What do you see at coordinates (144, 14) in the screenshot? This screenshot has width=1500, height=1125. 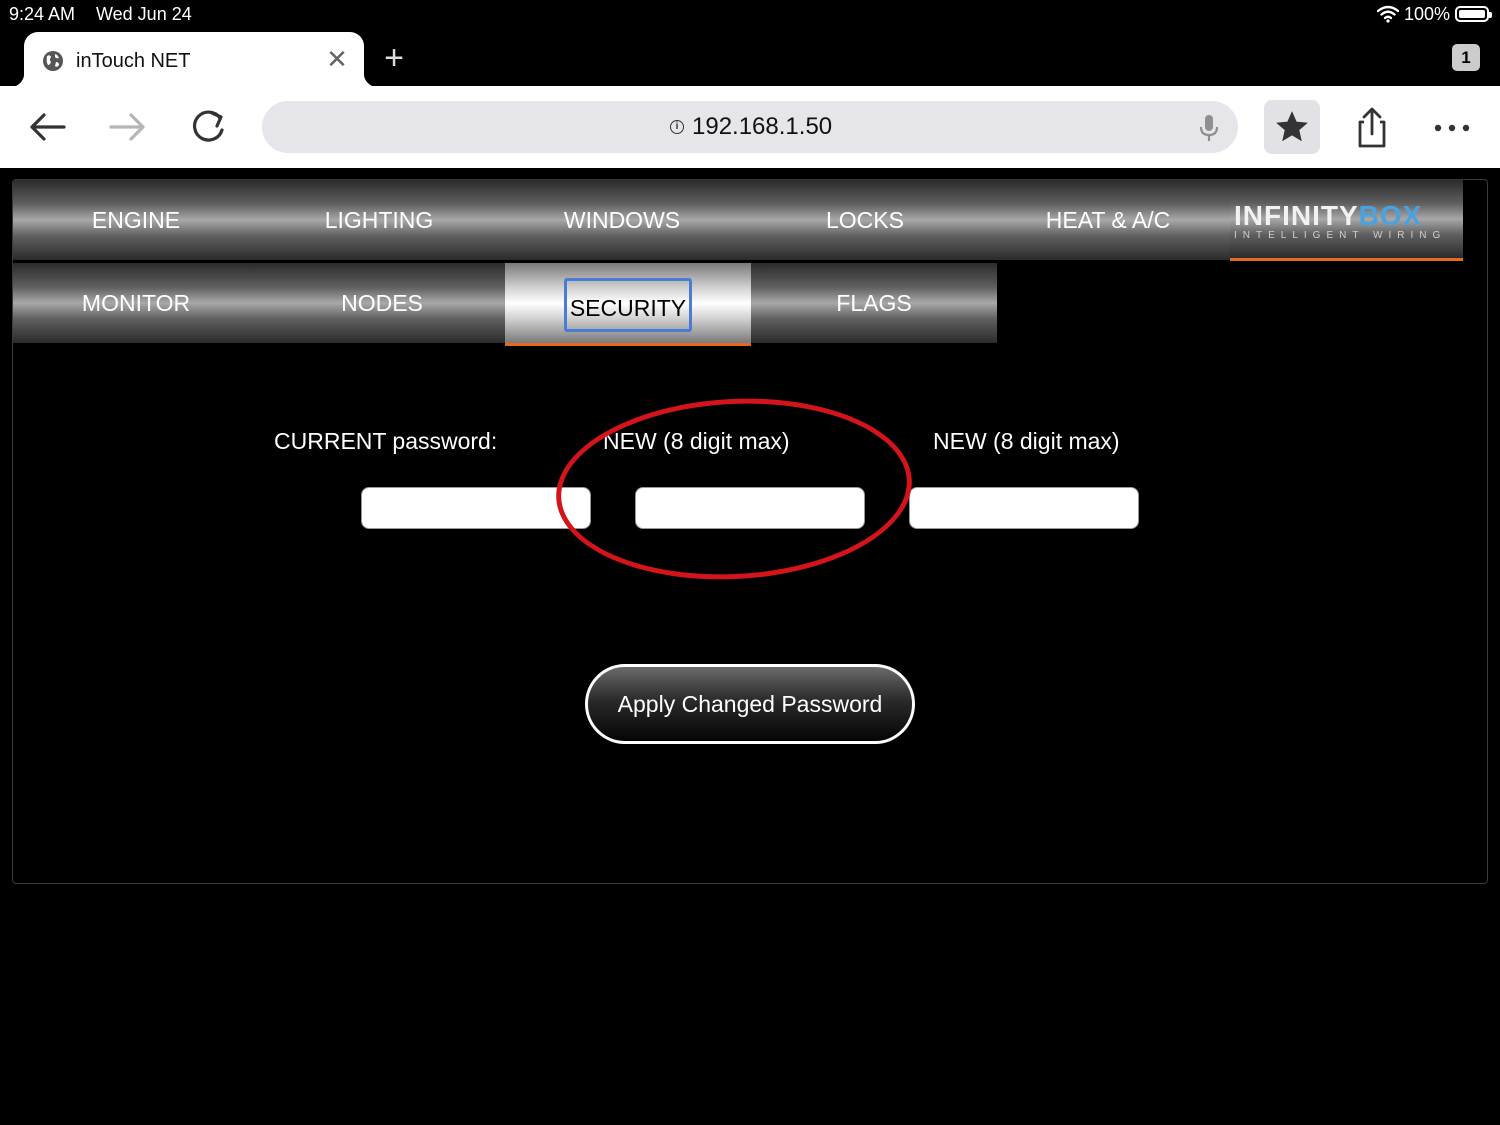 I see `status-date: Wed Jun 24` at bounding box center [144, 14].